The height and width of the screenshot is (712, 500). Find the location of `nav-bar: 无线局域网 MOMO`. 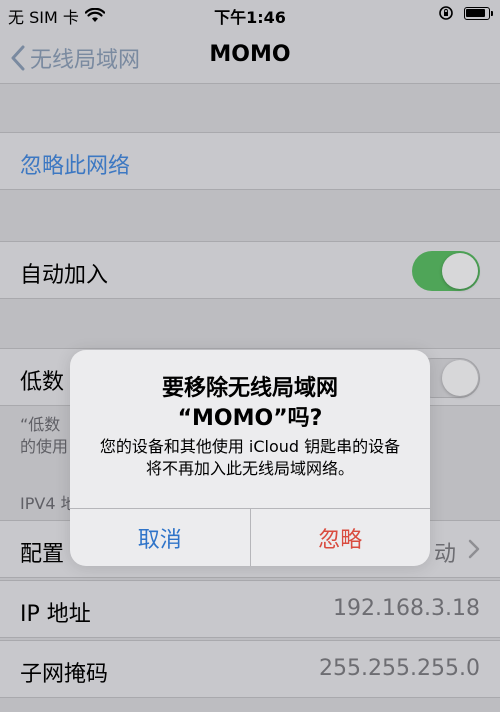

nav-bar: 无线局域网 MOMO is located at coordinates (250, 56).